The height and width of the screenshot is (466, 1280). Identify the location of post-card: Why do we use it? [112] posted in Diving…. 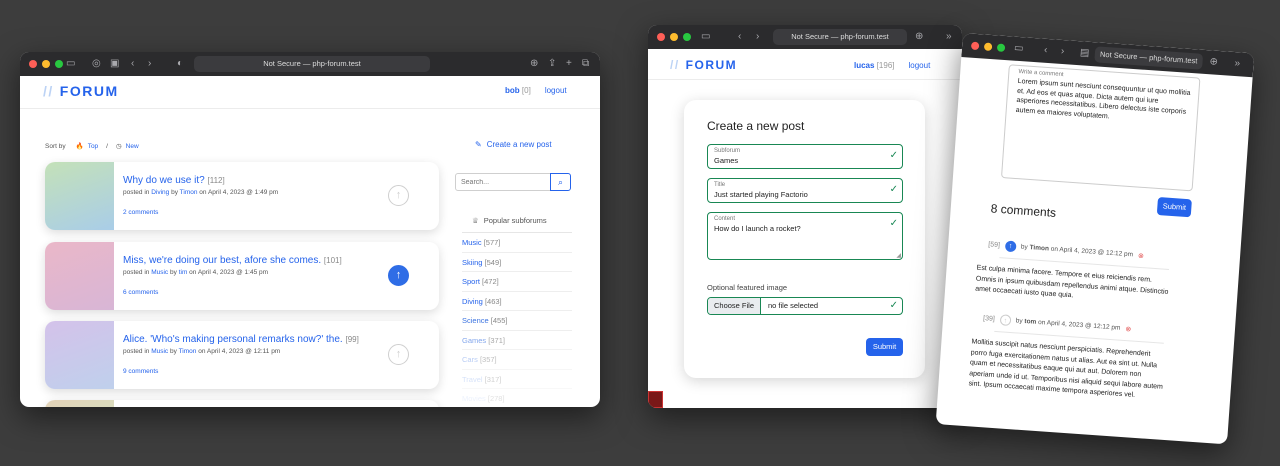
(242, 196).